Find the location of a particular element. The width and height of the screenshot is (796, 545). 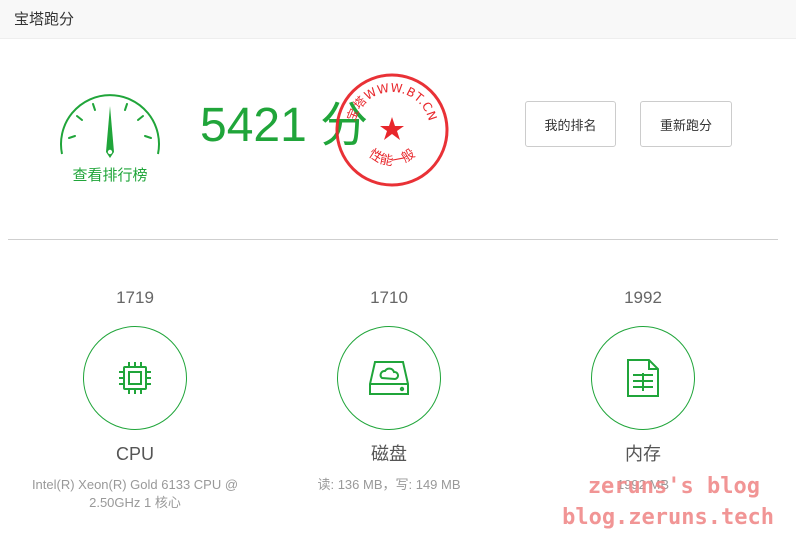

cpu-icon-circle is located at coordinates (135, 378).